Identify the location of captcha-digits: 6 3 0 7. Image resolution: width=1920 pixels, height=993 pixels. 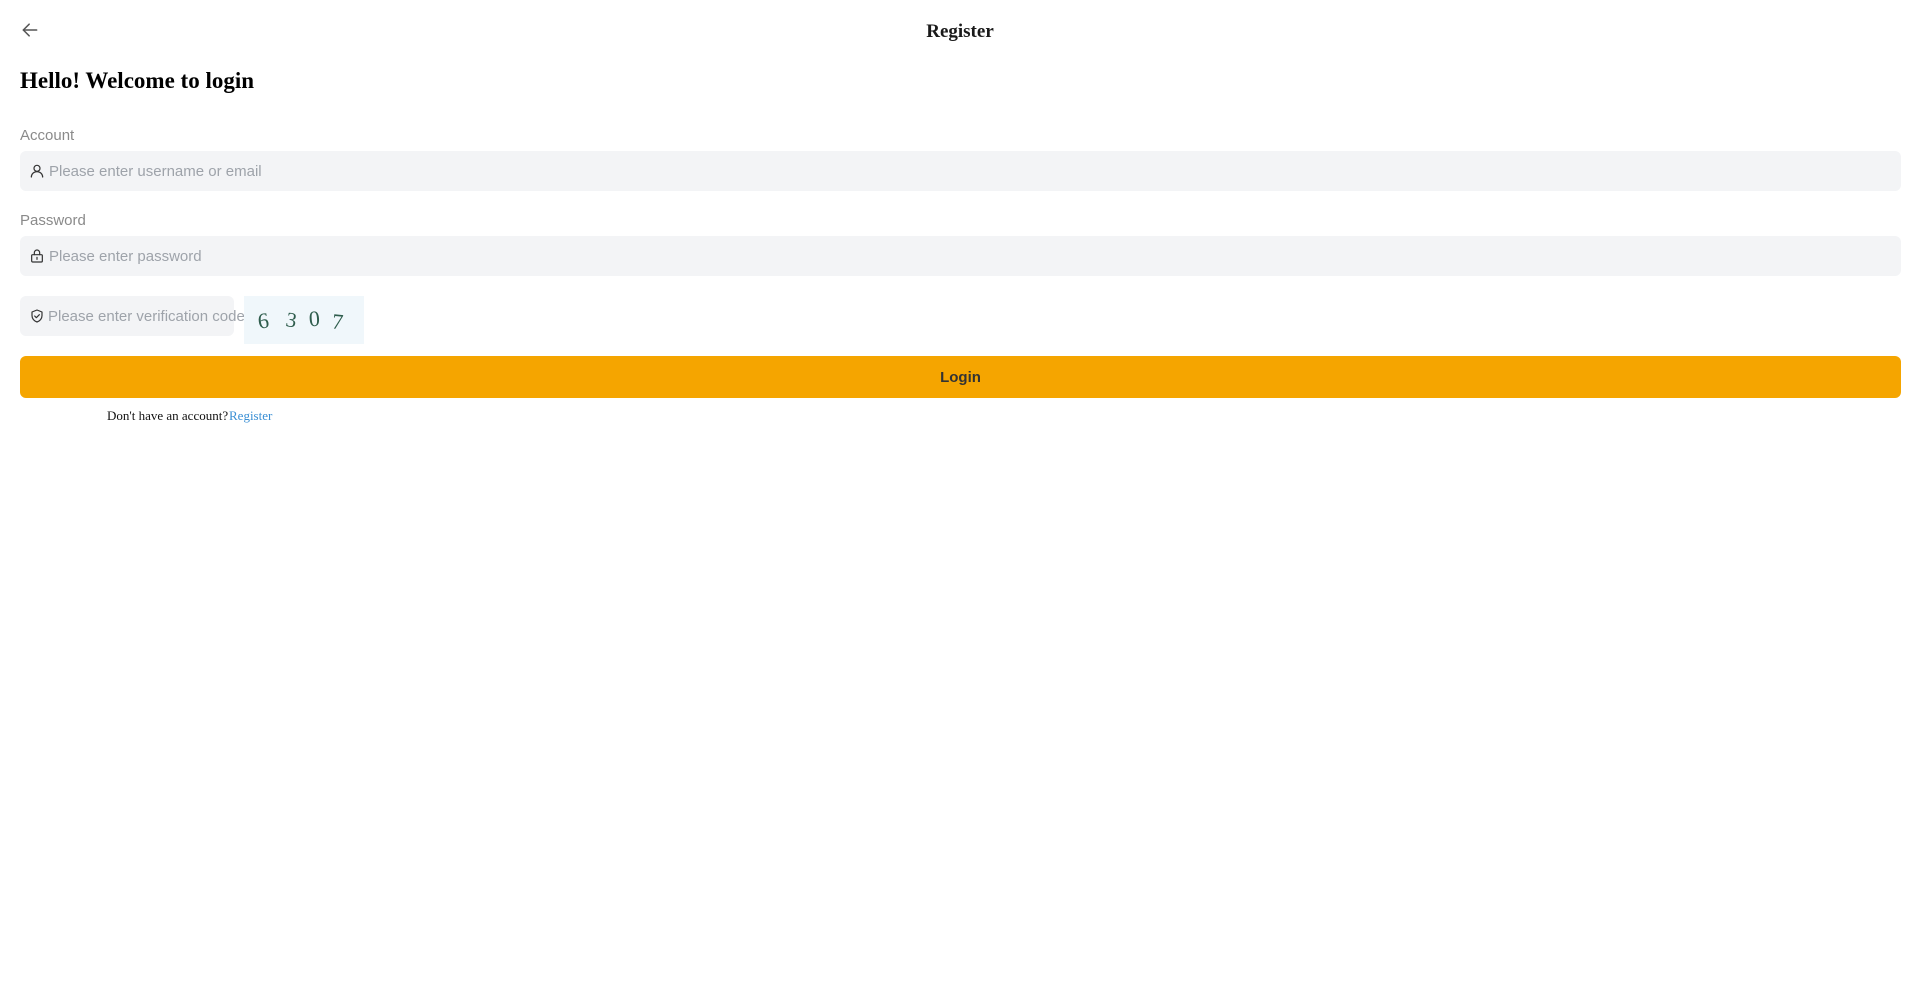
(300, 320).